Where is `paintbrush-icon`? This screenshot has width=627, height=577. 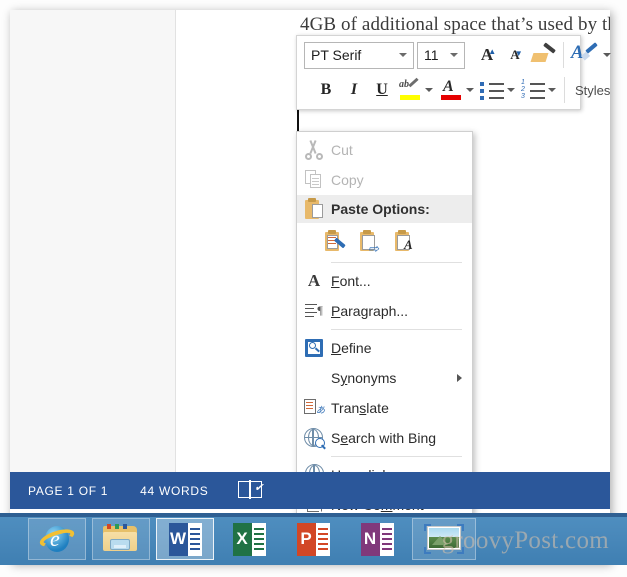 paintbrush-icon is located at coordinates (543, 54).